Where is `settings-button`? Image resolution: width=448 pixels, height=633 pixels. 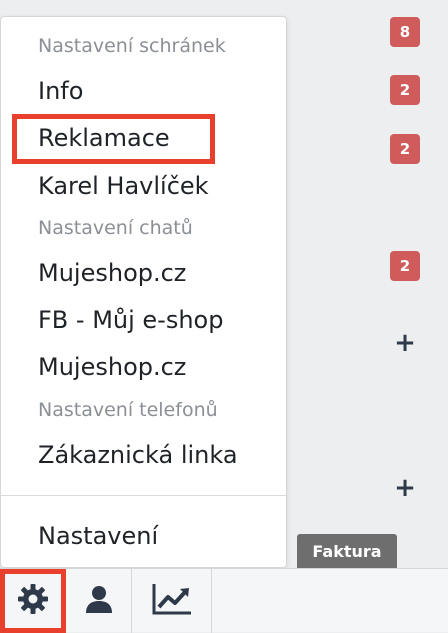 settings-button is located at coordinates (33, 601).